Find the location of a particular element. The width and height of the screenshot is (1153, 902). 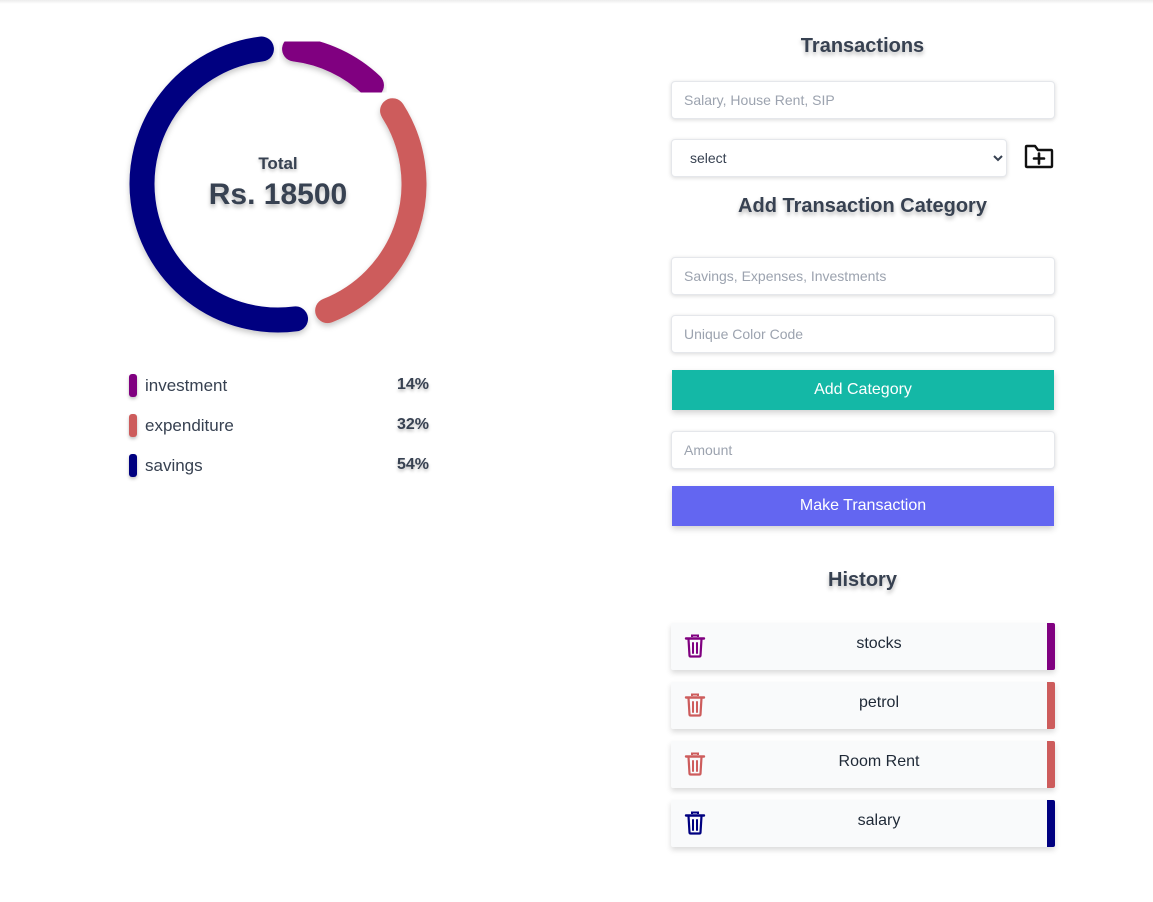

legend-item-expenditure: expenditure 32% is located at coordinates (280, 432).